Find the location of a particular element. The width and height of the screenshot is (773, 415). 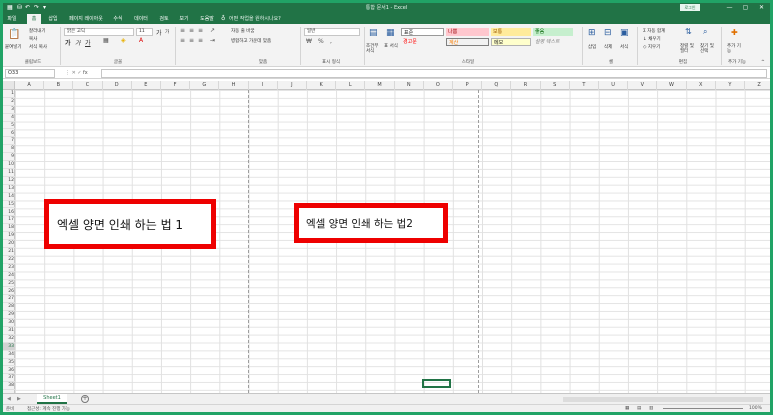

row-header: 29 is located at coordinates (9, 315).